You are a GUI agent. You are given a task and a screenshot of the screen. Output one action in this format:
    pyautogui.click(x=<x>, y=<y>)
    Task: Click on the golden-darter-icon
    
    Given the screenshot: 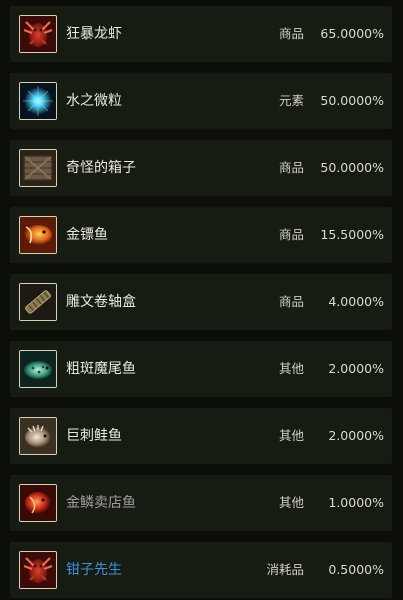 What is the action you would take?
    pyautogui.click(x=38, y=235)
    